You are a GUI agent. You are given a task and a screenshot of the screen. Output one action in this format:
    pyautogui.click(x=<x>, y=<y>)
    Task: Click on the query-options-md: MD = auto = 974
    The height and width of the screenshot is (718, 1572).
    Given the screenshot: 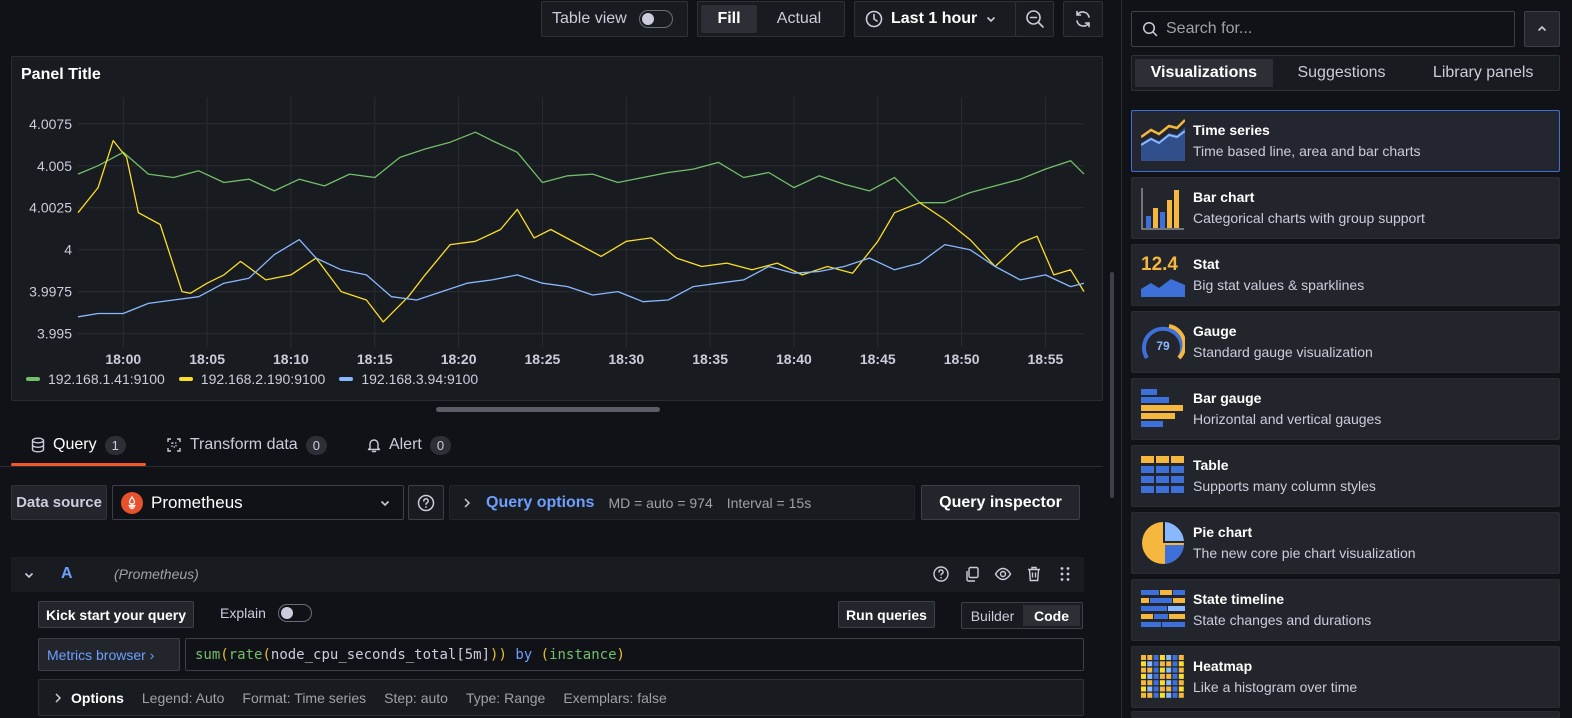 What is the action you would take?
    pyautogui.click(x=660, y=502)
    